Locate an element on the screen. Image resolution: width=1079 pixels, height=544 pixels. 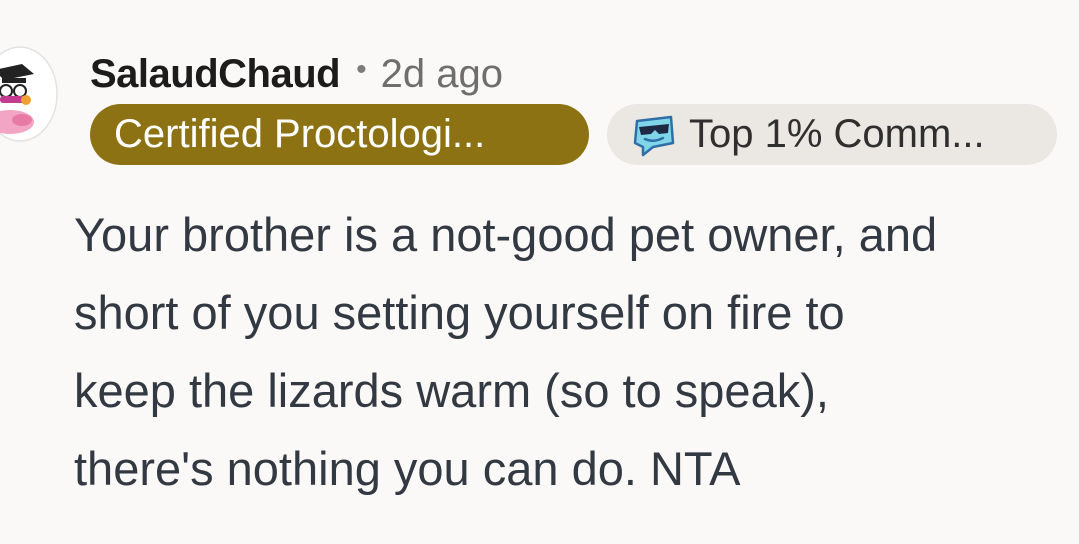
avatar is located at coordinates (29, 94).